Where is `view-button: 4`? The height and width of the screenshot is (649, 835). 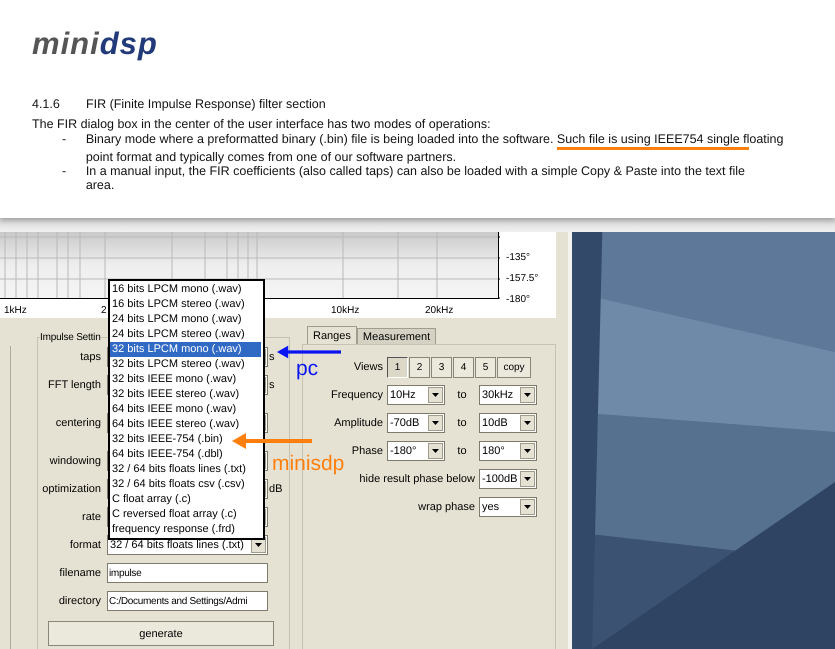 view-button: 4 is located at coordinates (463, 367).